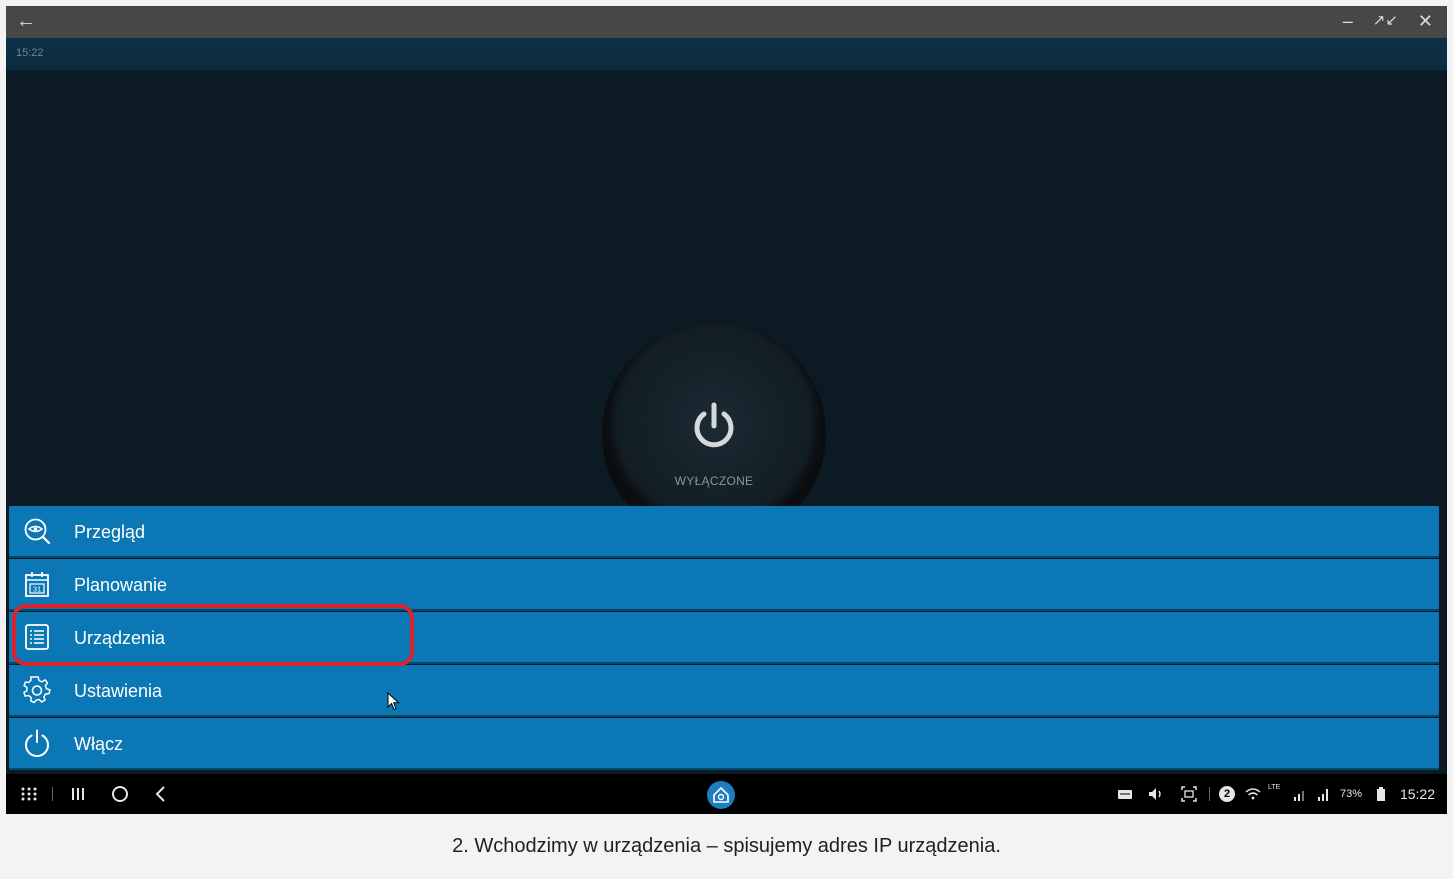 This screenshot has width=1453, height=879. I want to click on clock: 15:22, so click(1417, 794).